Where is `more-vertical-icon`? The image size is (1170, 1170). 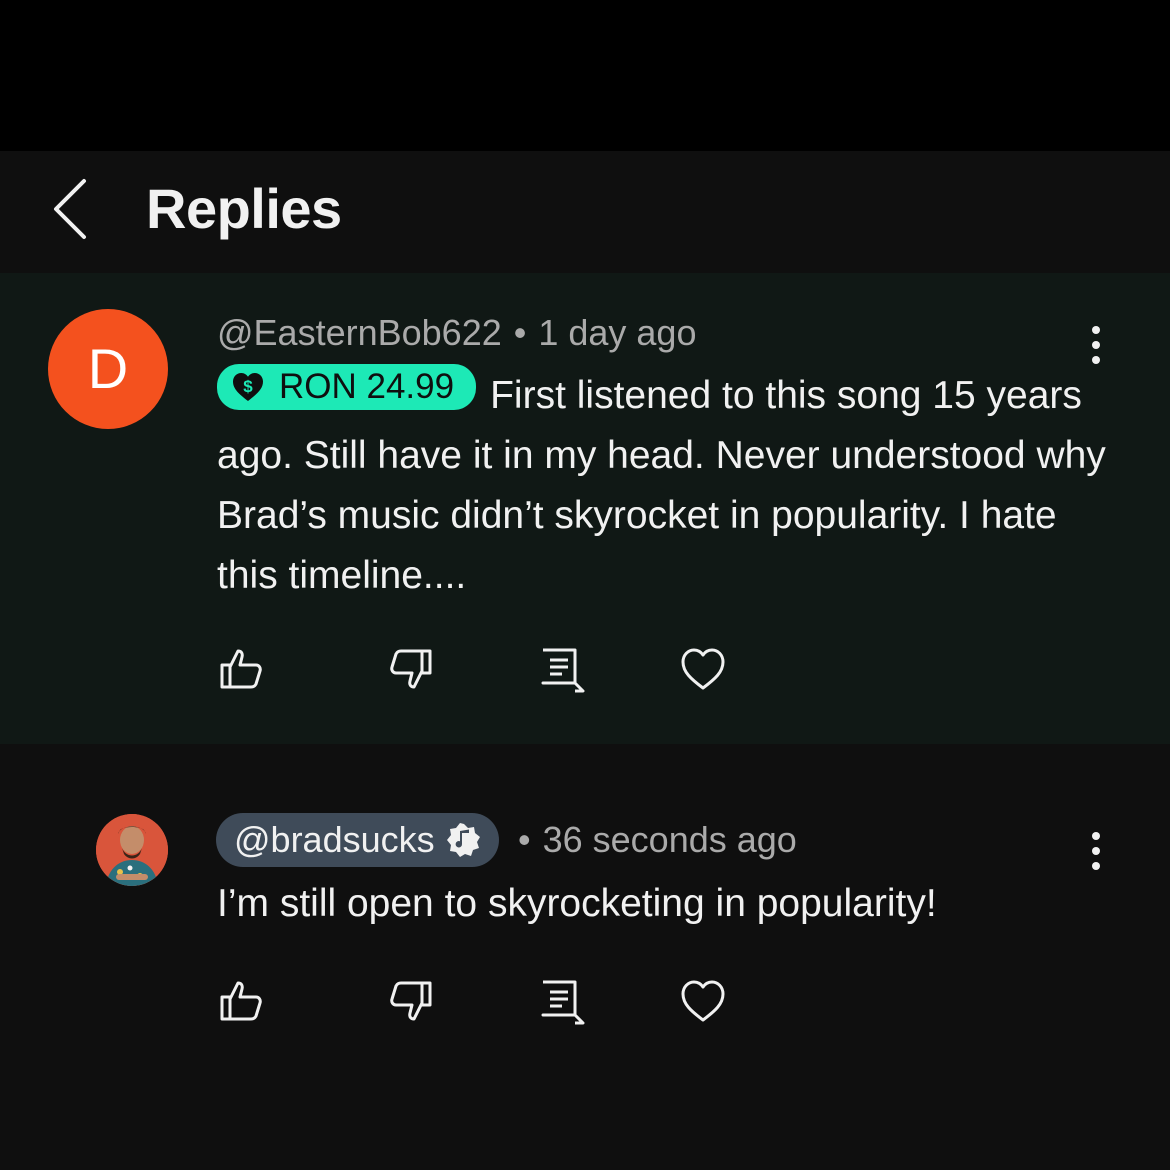
more-vertical-icon is located at coordinates (1096, 851).